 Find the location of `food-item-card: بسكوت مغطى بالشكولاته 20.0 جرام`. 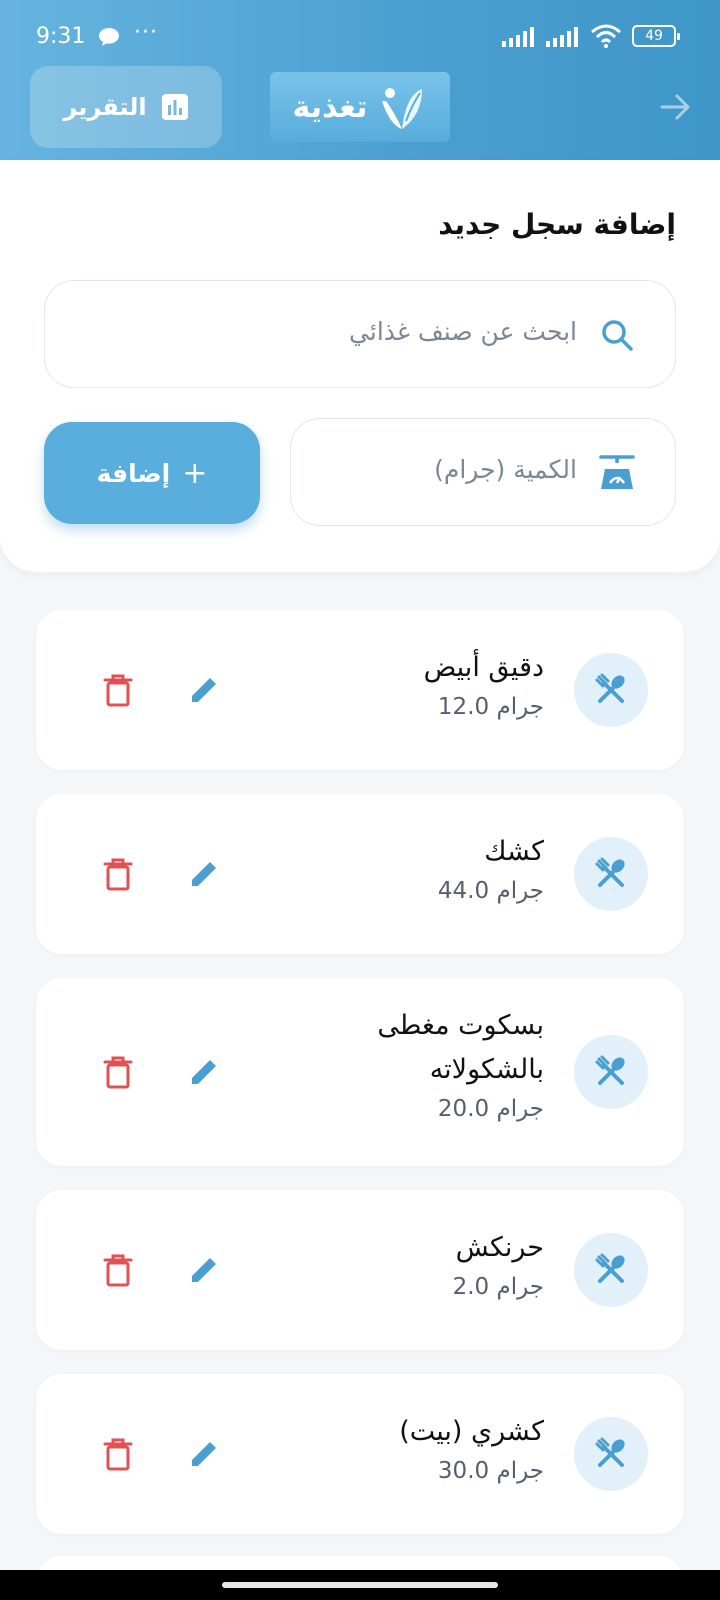

food-item-card: بسكوت مغطى بالشكولاته 20.0 جرام is located at coordinates (360, 1072).